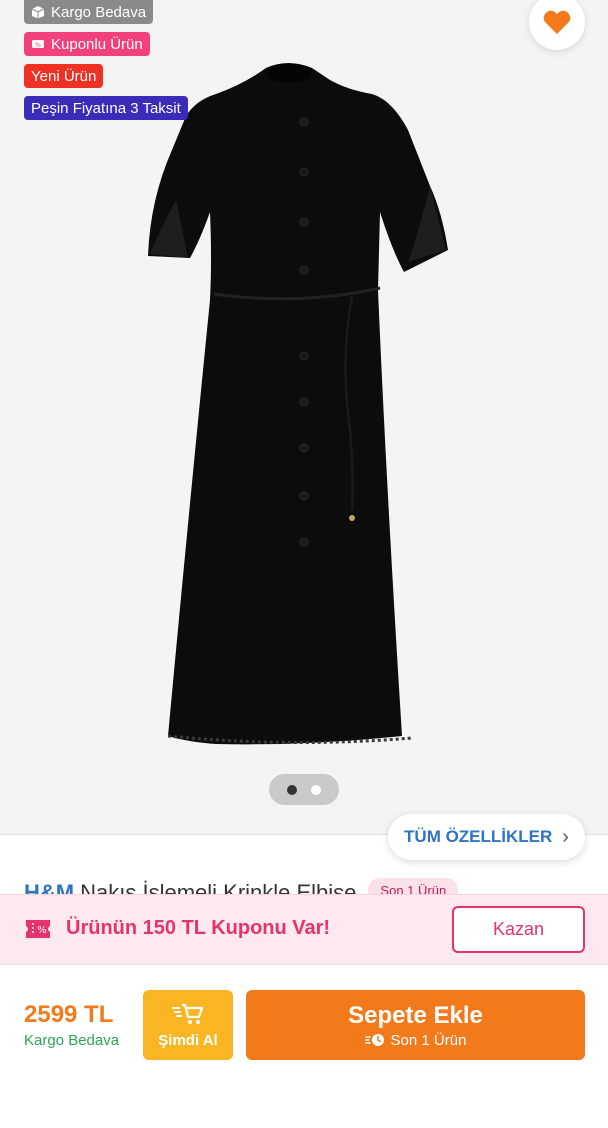 The width and height of the screenshot is (608, 1128). What do you see at coordinates (198, 928) in the screenshot?
I see `coupon-text: Ürünün 150 TL Kuponu Var!` at bounding box center [198, 928].